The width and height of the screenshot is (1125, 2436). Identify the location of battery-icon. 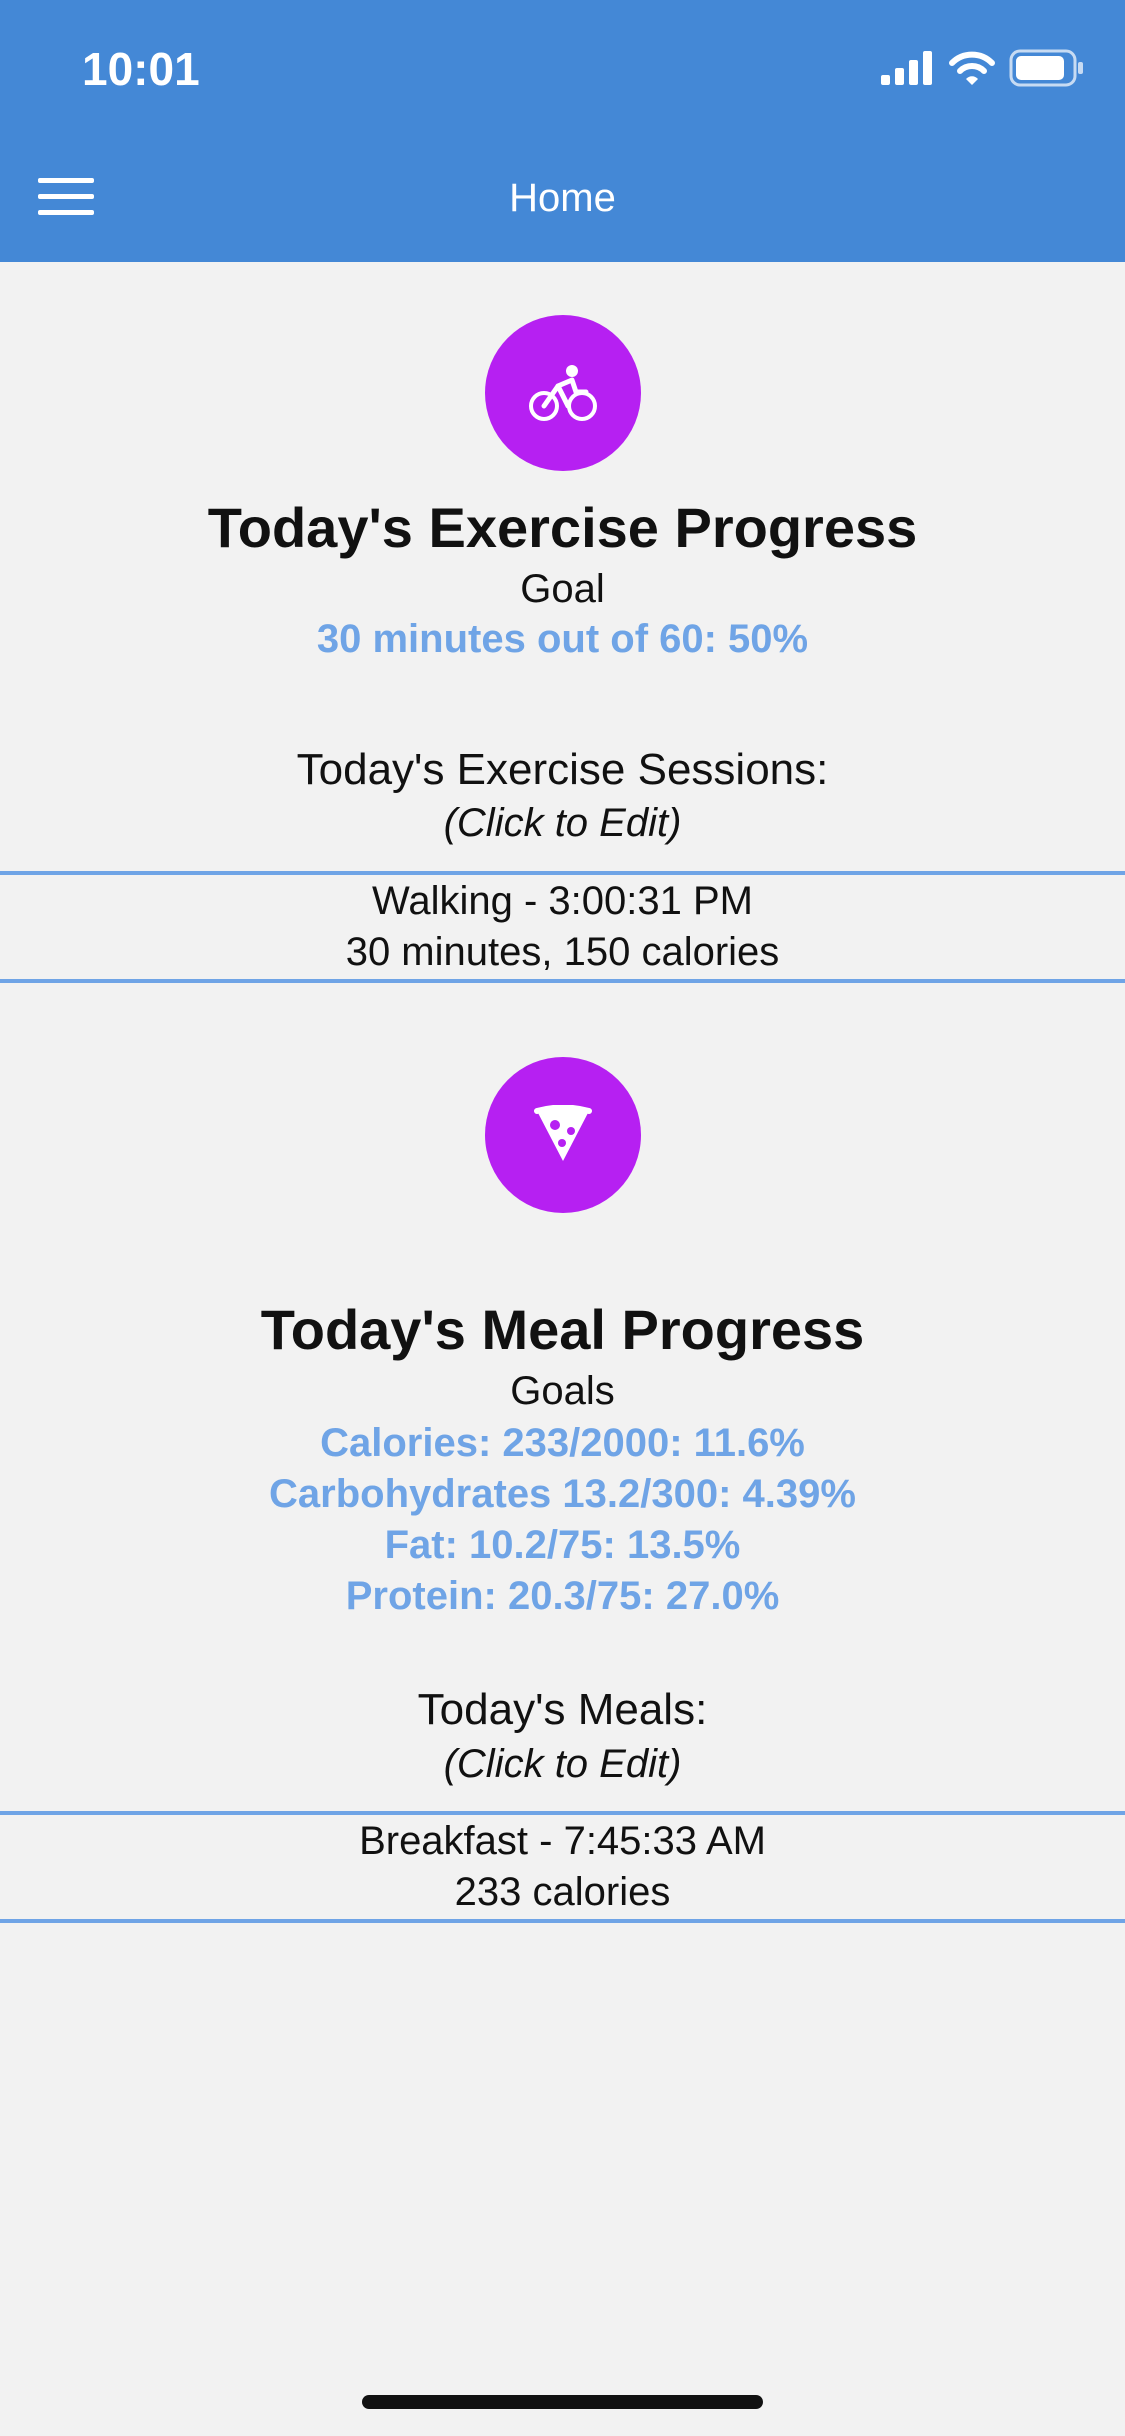
(1046, 68).